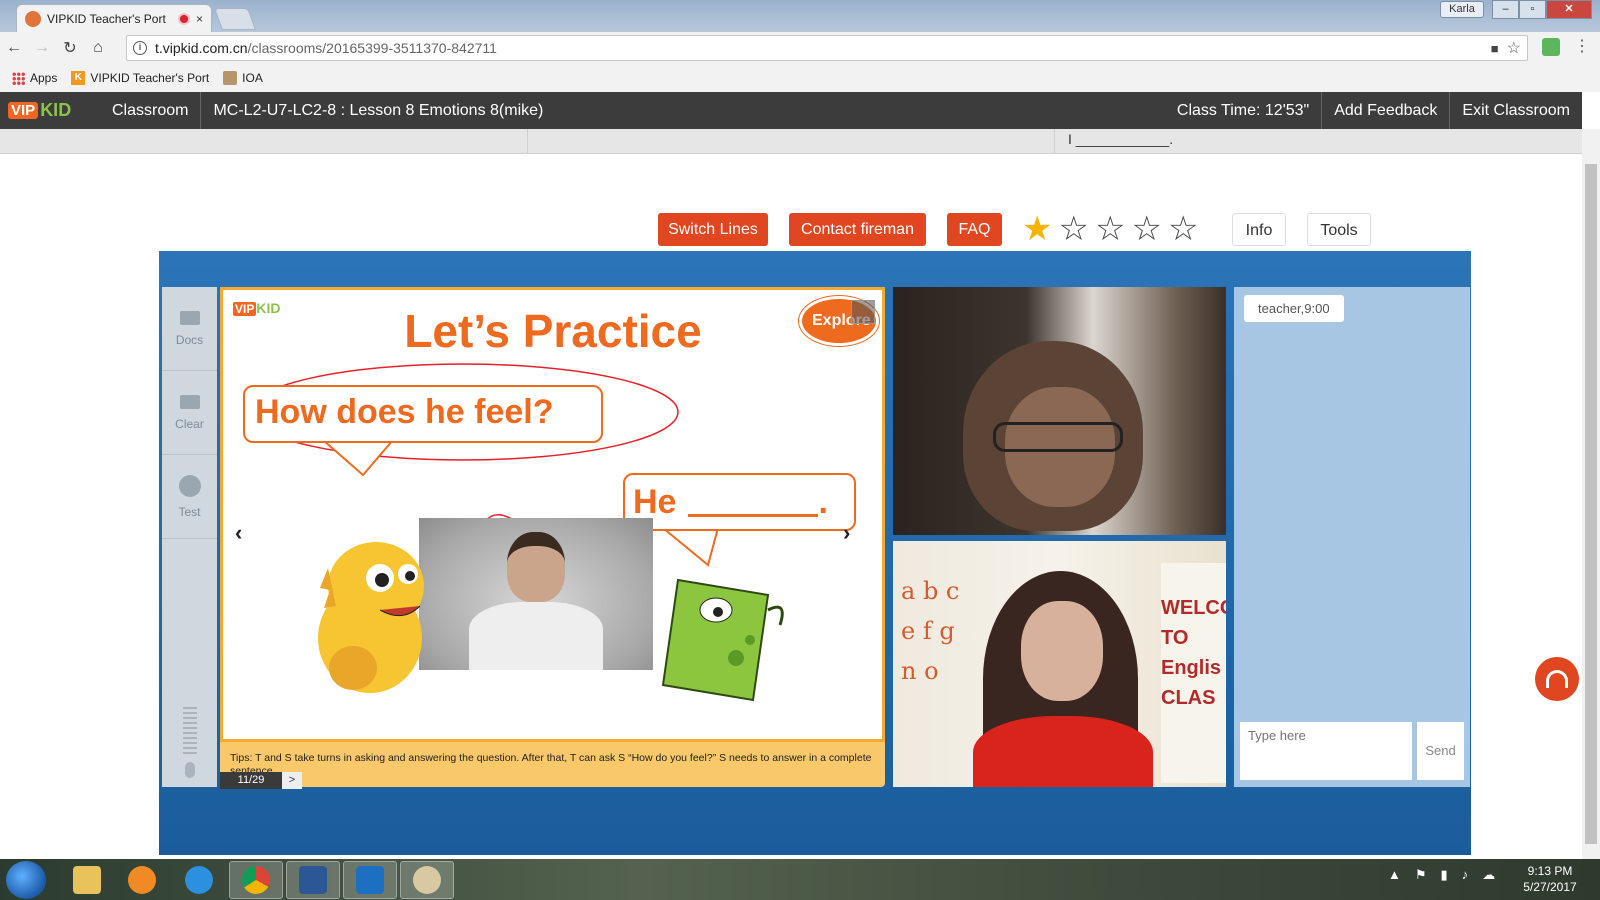 The width and height of the screenshot is (1600, 900). Describe the element at coordinates (1488, 875) in the screenshot. I see `cloud-sync-icon: ☁` at that location.